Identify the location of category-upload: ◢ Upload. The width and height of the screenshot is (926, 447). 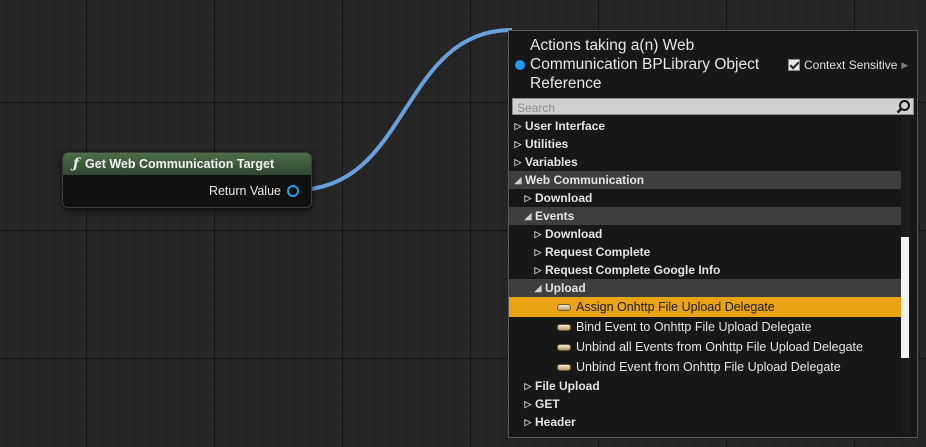
(705, 288).